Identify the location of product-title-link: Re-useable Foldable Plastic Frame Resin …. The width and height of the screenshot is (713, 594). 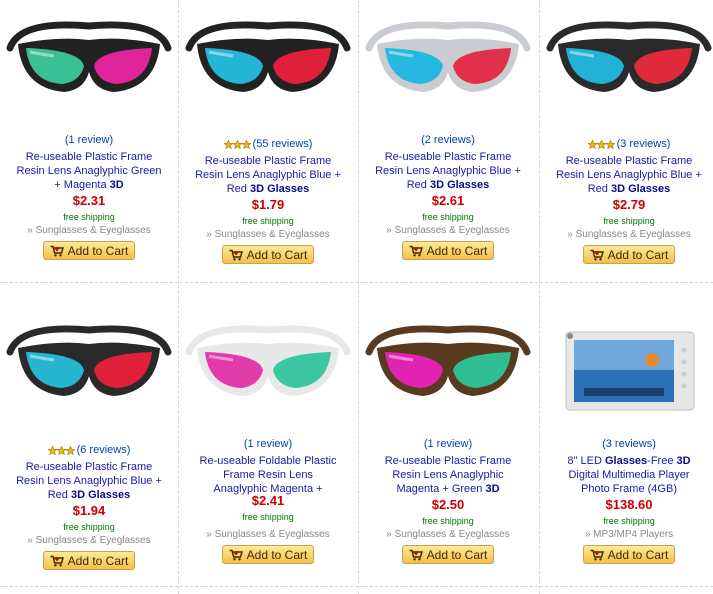
(268, 475).